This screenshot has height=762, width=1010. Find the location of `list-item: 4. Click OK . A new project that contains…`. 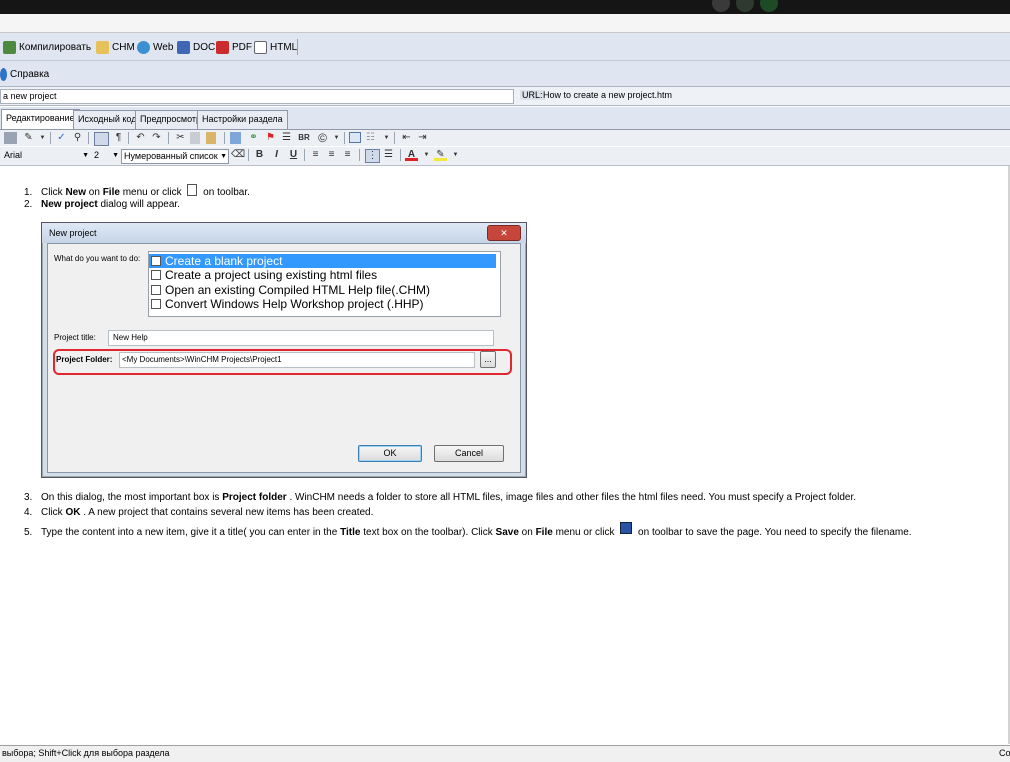

list-item: 4. Click OK . A new project that contains… is located at coordinates (199, 512).